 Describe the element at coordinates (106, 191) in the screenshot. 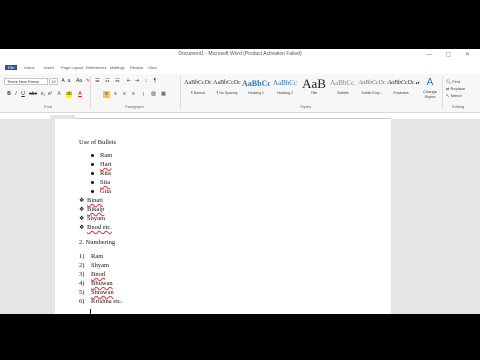

I see `list-item-text: Gita` at that location.